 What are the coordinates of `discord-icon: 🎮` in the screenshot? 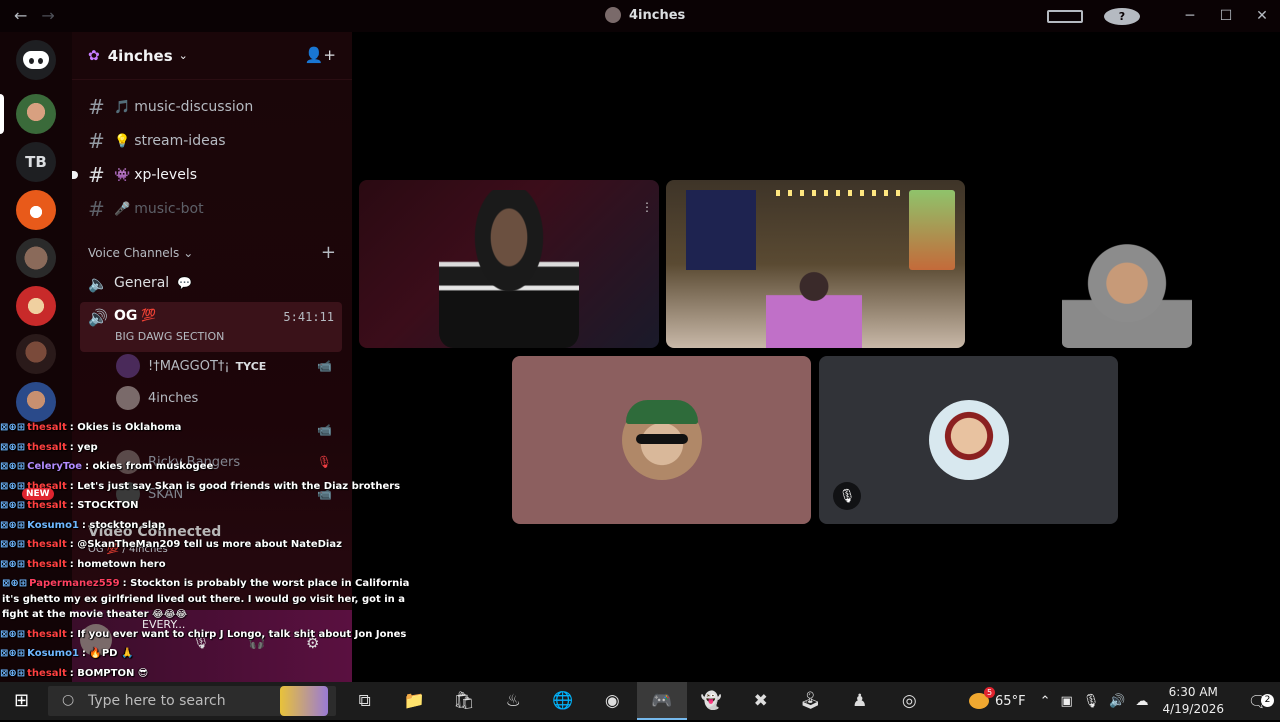 It's located at (662, 701).